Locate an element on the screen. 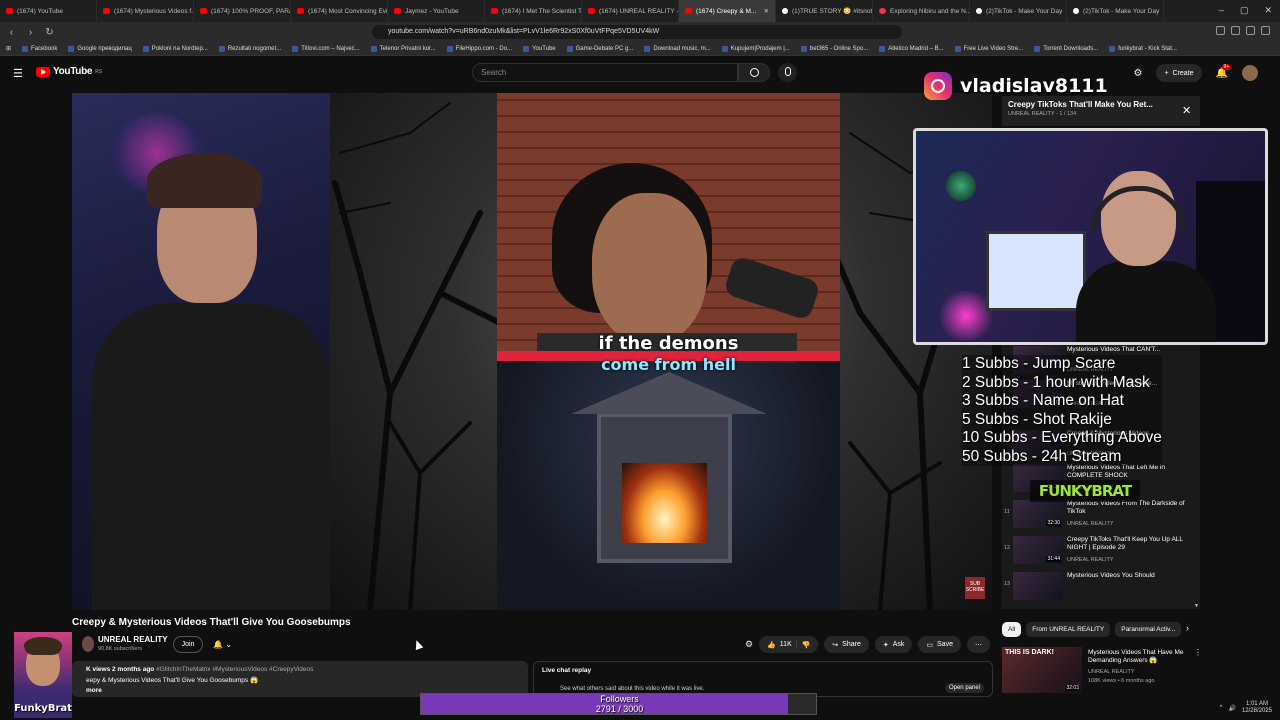 This screenshot has width=1280, height=720. search-input: Search is located at coordinates (605, 72).